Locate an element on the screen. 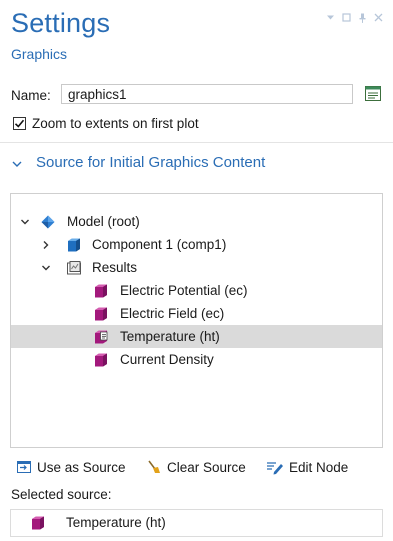 The image size is (393, 541). checkmark-icon is located at coordinates (19, 123).